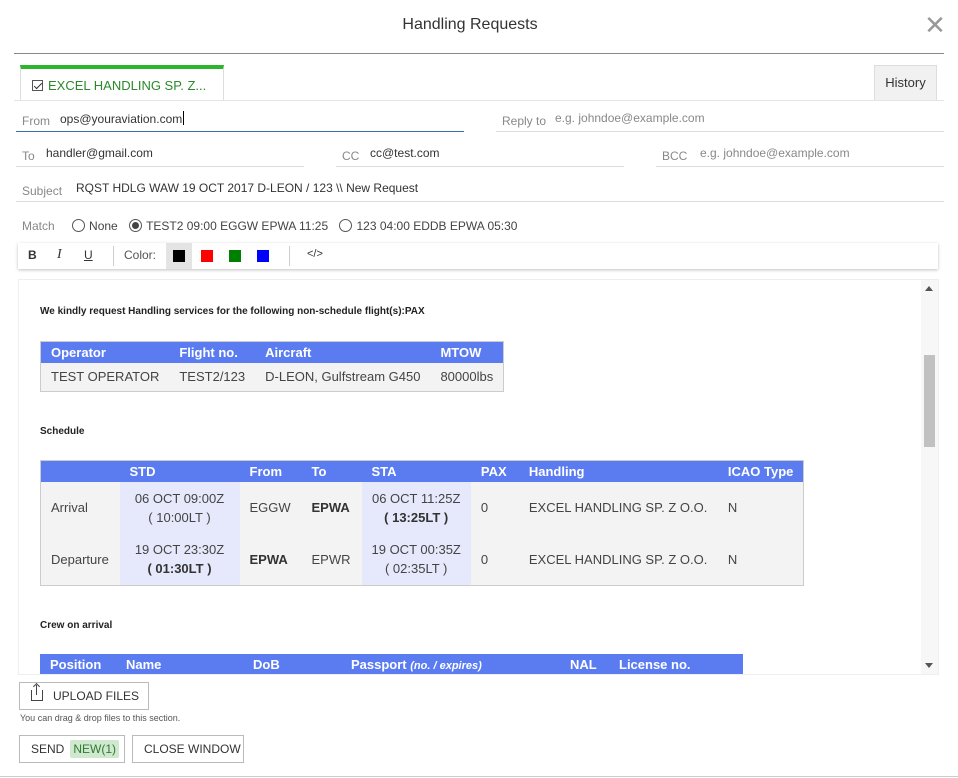 The width and height of the screenshot is (958, 778). Describe the element at coordinates (351, 156) in the screenshot. I see `cc-label: CC` at that location.